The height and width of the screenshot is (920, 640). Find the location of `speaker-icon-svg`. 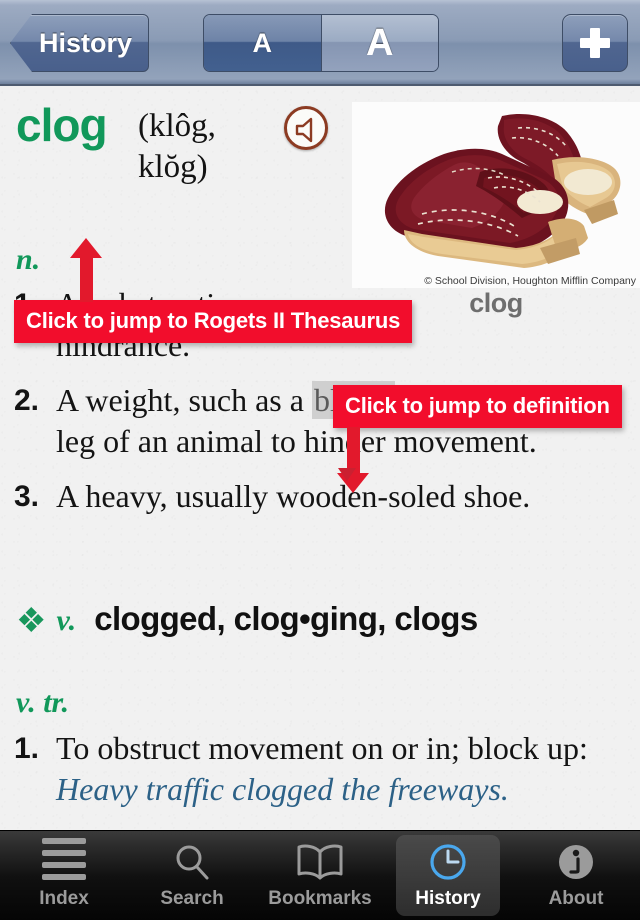

speaker-icon-svg is located at coordinates (304, 130).